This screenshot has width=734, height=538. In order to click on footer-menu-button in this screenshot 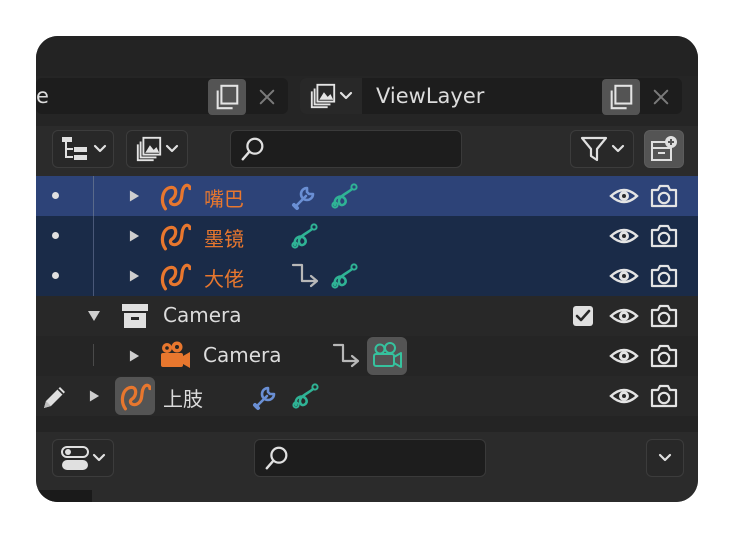, I will do `click(665, 458)`.